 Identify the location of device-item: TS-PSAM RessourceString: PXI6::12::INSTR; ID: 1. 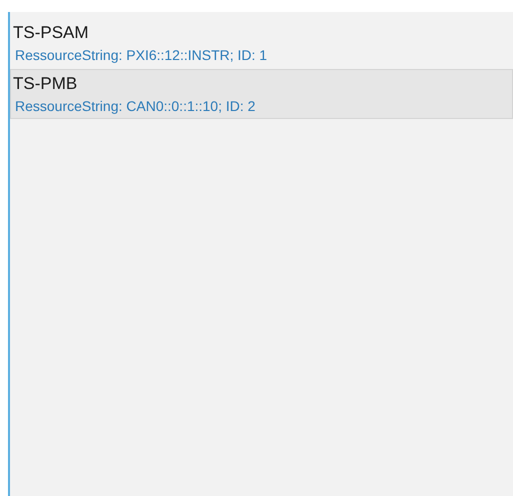
(261, 43).